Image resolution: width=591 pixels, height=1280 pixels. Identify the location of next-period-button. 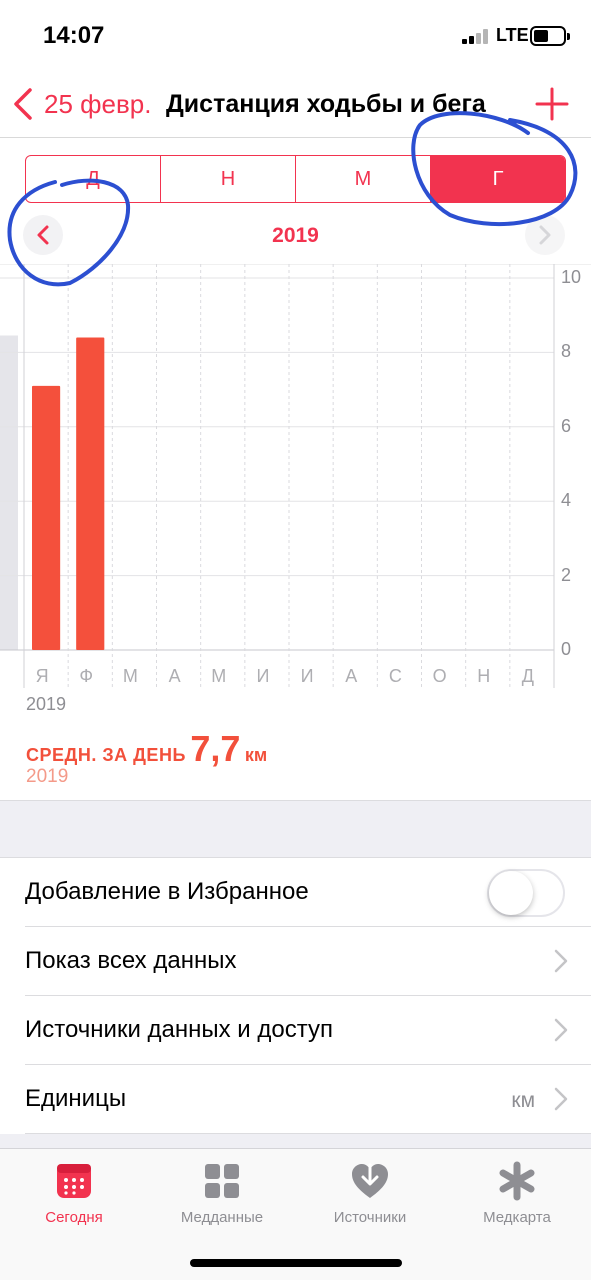
(545, 235).